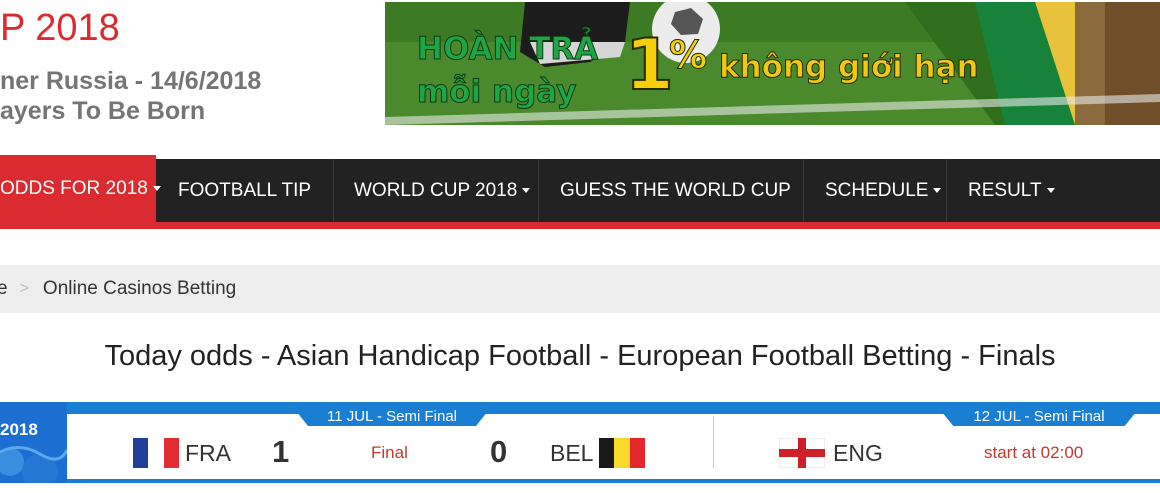  I want to click on belgium-flag-icon, so click(622, 453).